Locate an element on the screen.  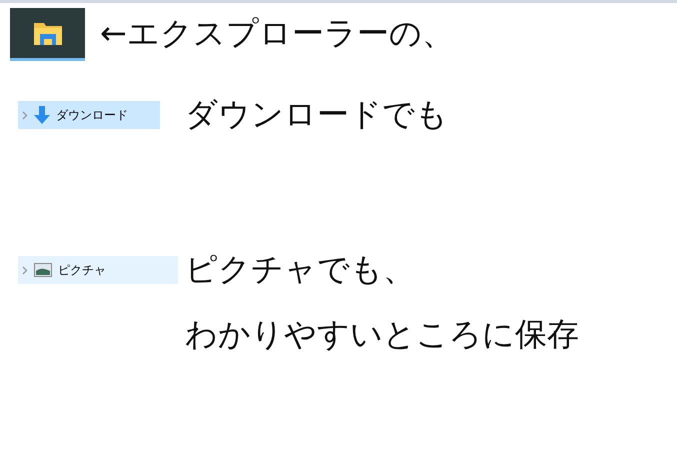
nav-item: ダウンロード is located at coordinates (89, 115).